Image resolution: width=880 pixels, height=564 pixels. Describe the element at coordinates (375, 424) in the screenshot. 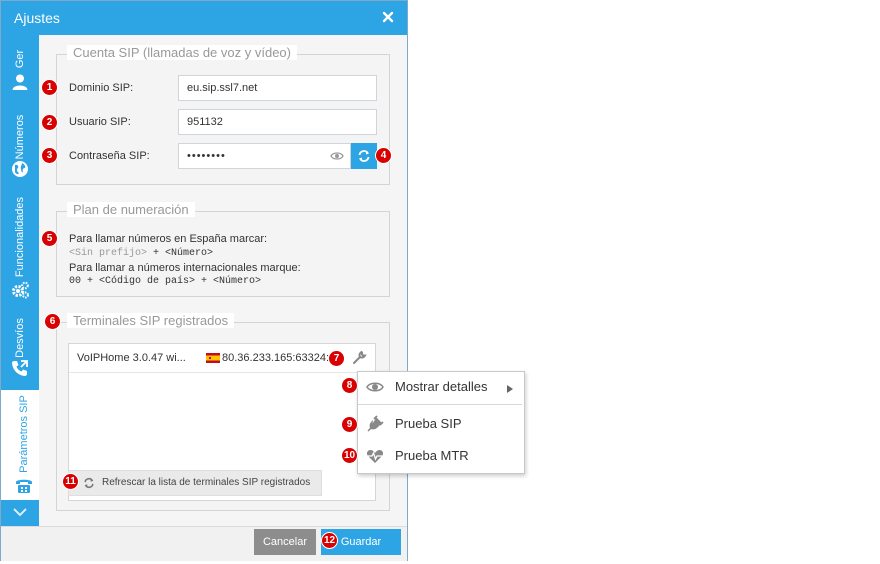

I see `plug-icon` at that location.